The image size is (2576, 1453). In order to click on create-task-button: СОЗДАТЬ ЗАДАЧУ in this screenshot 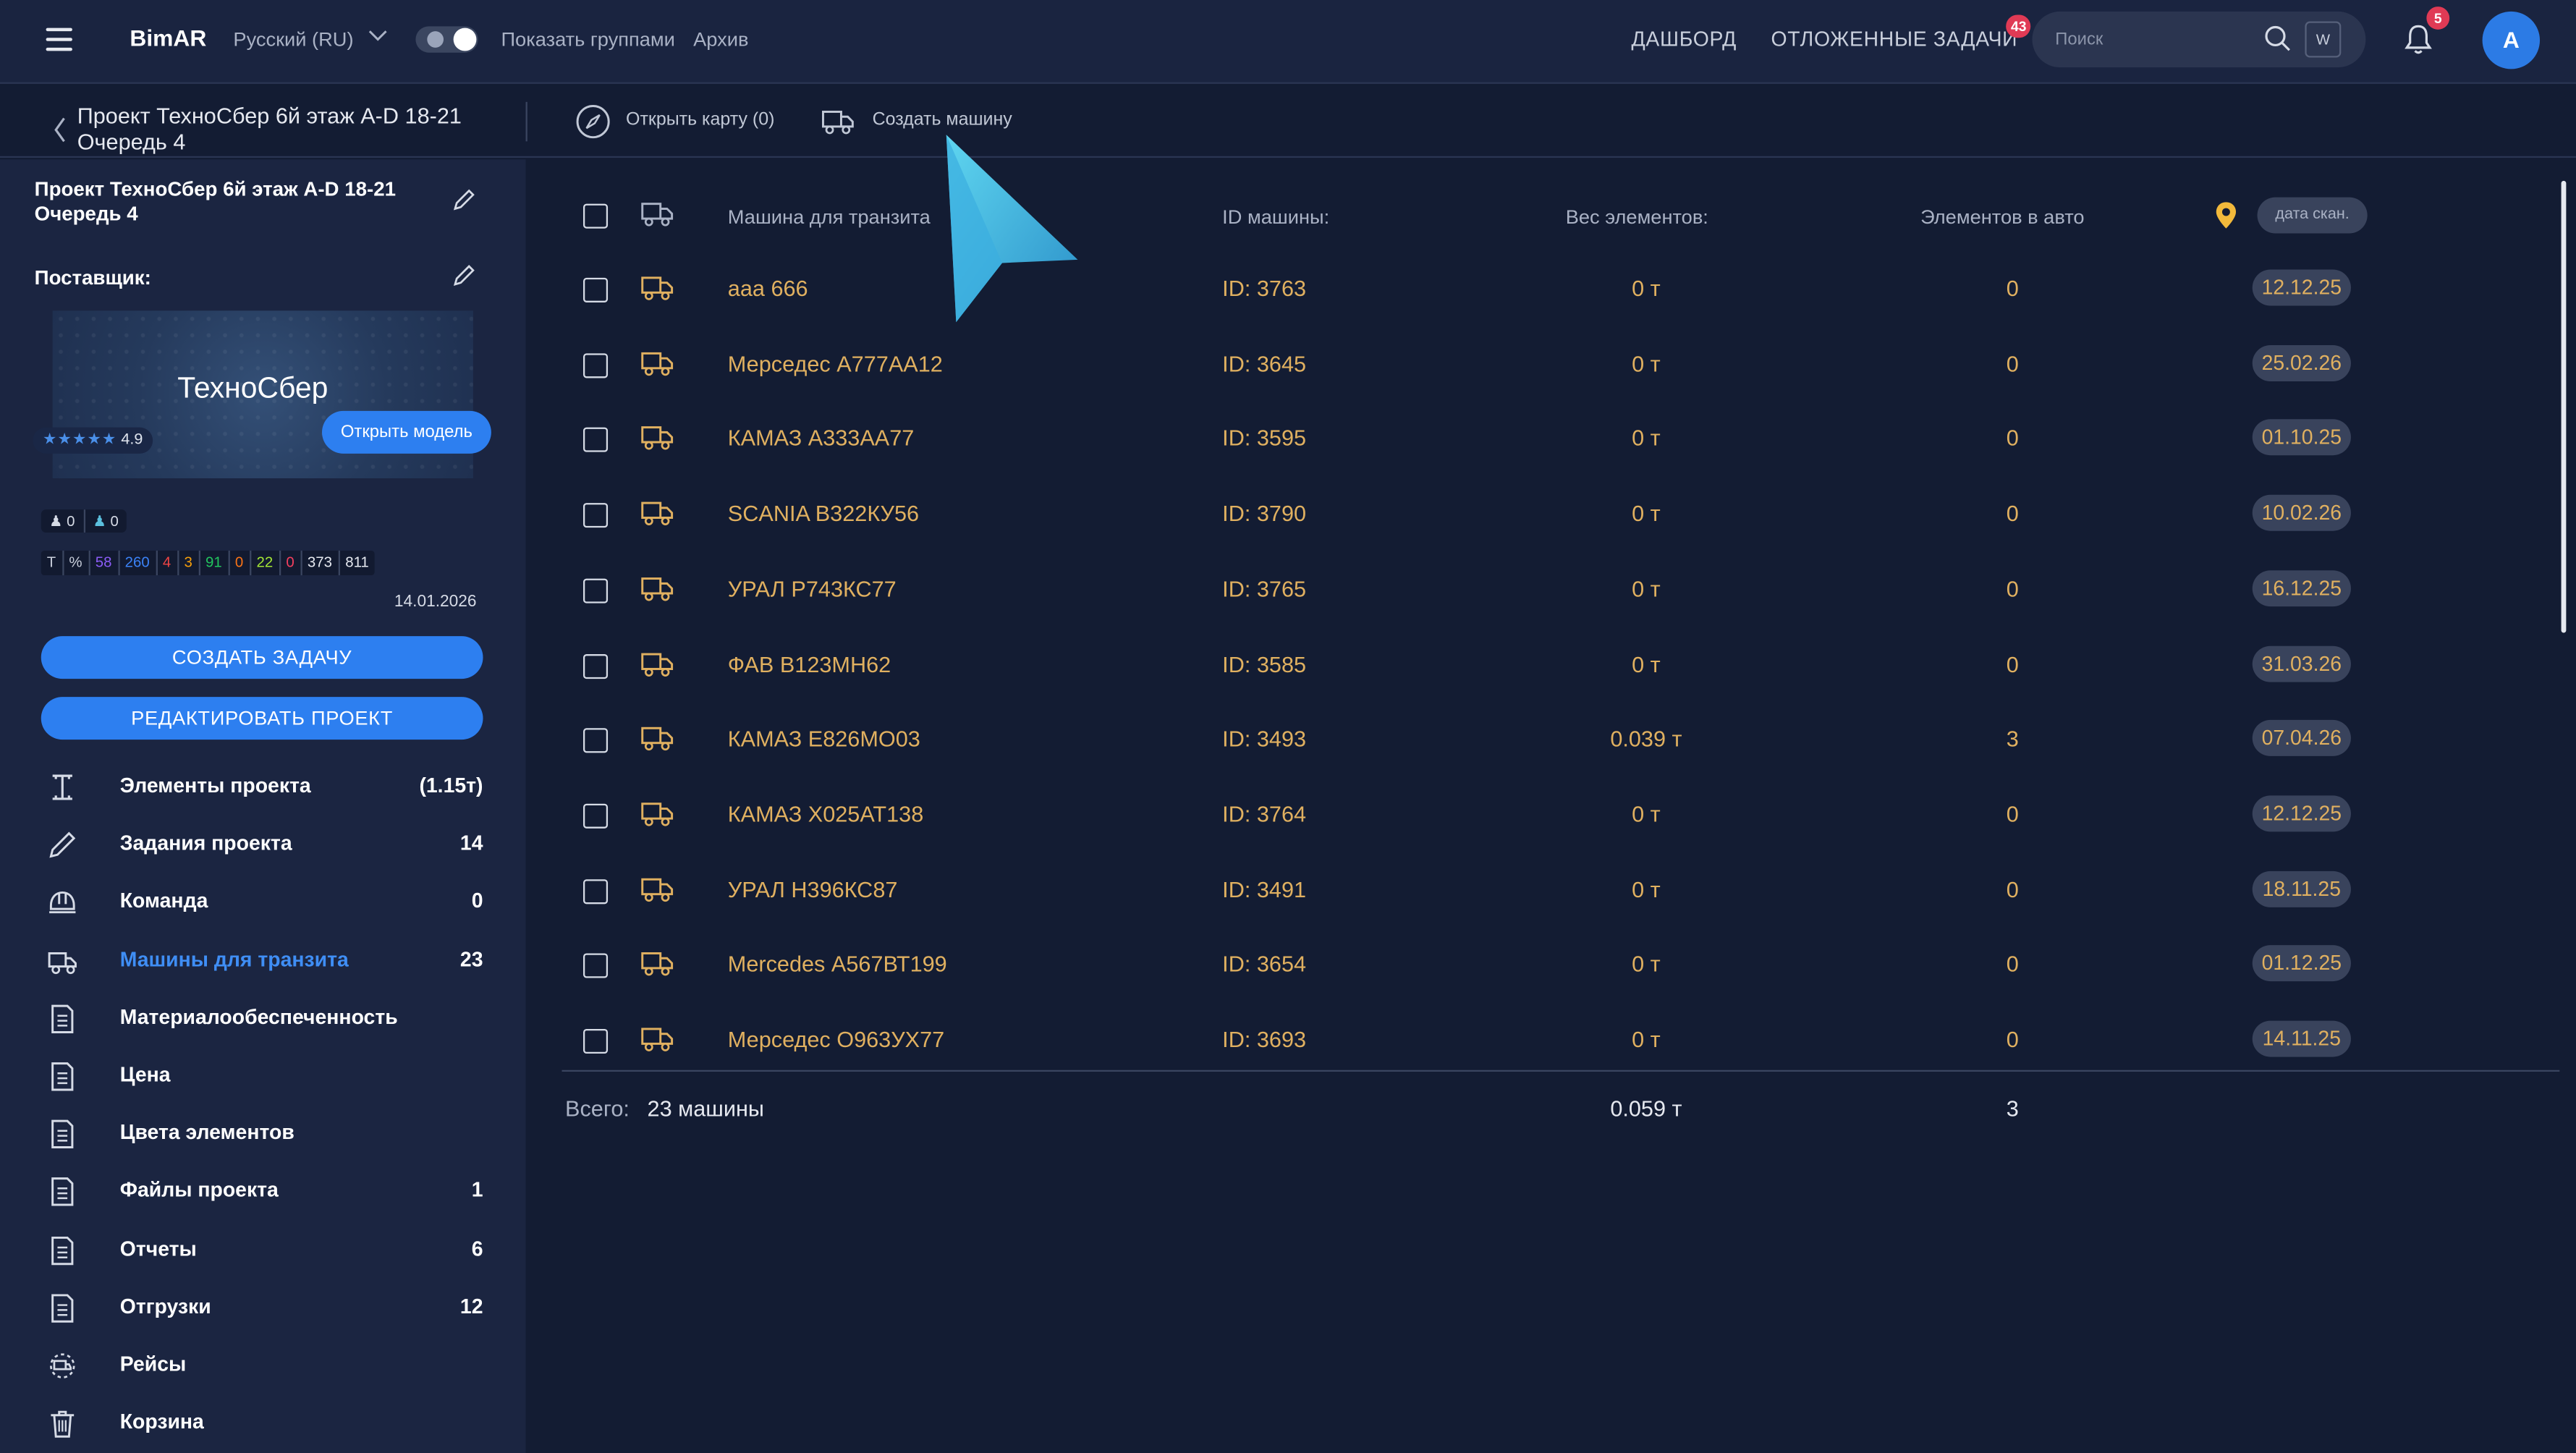, I will do `click(262, 658)`.